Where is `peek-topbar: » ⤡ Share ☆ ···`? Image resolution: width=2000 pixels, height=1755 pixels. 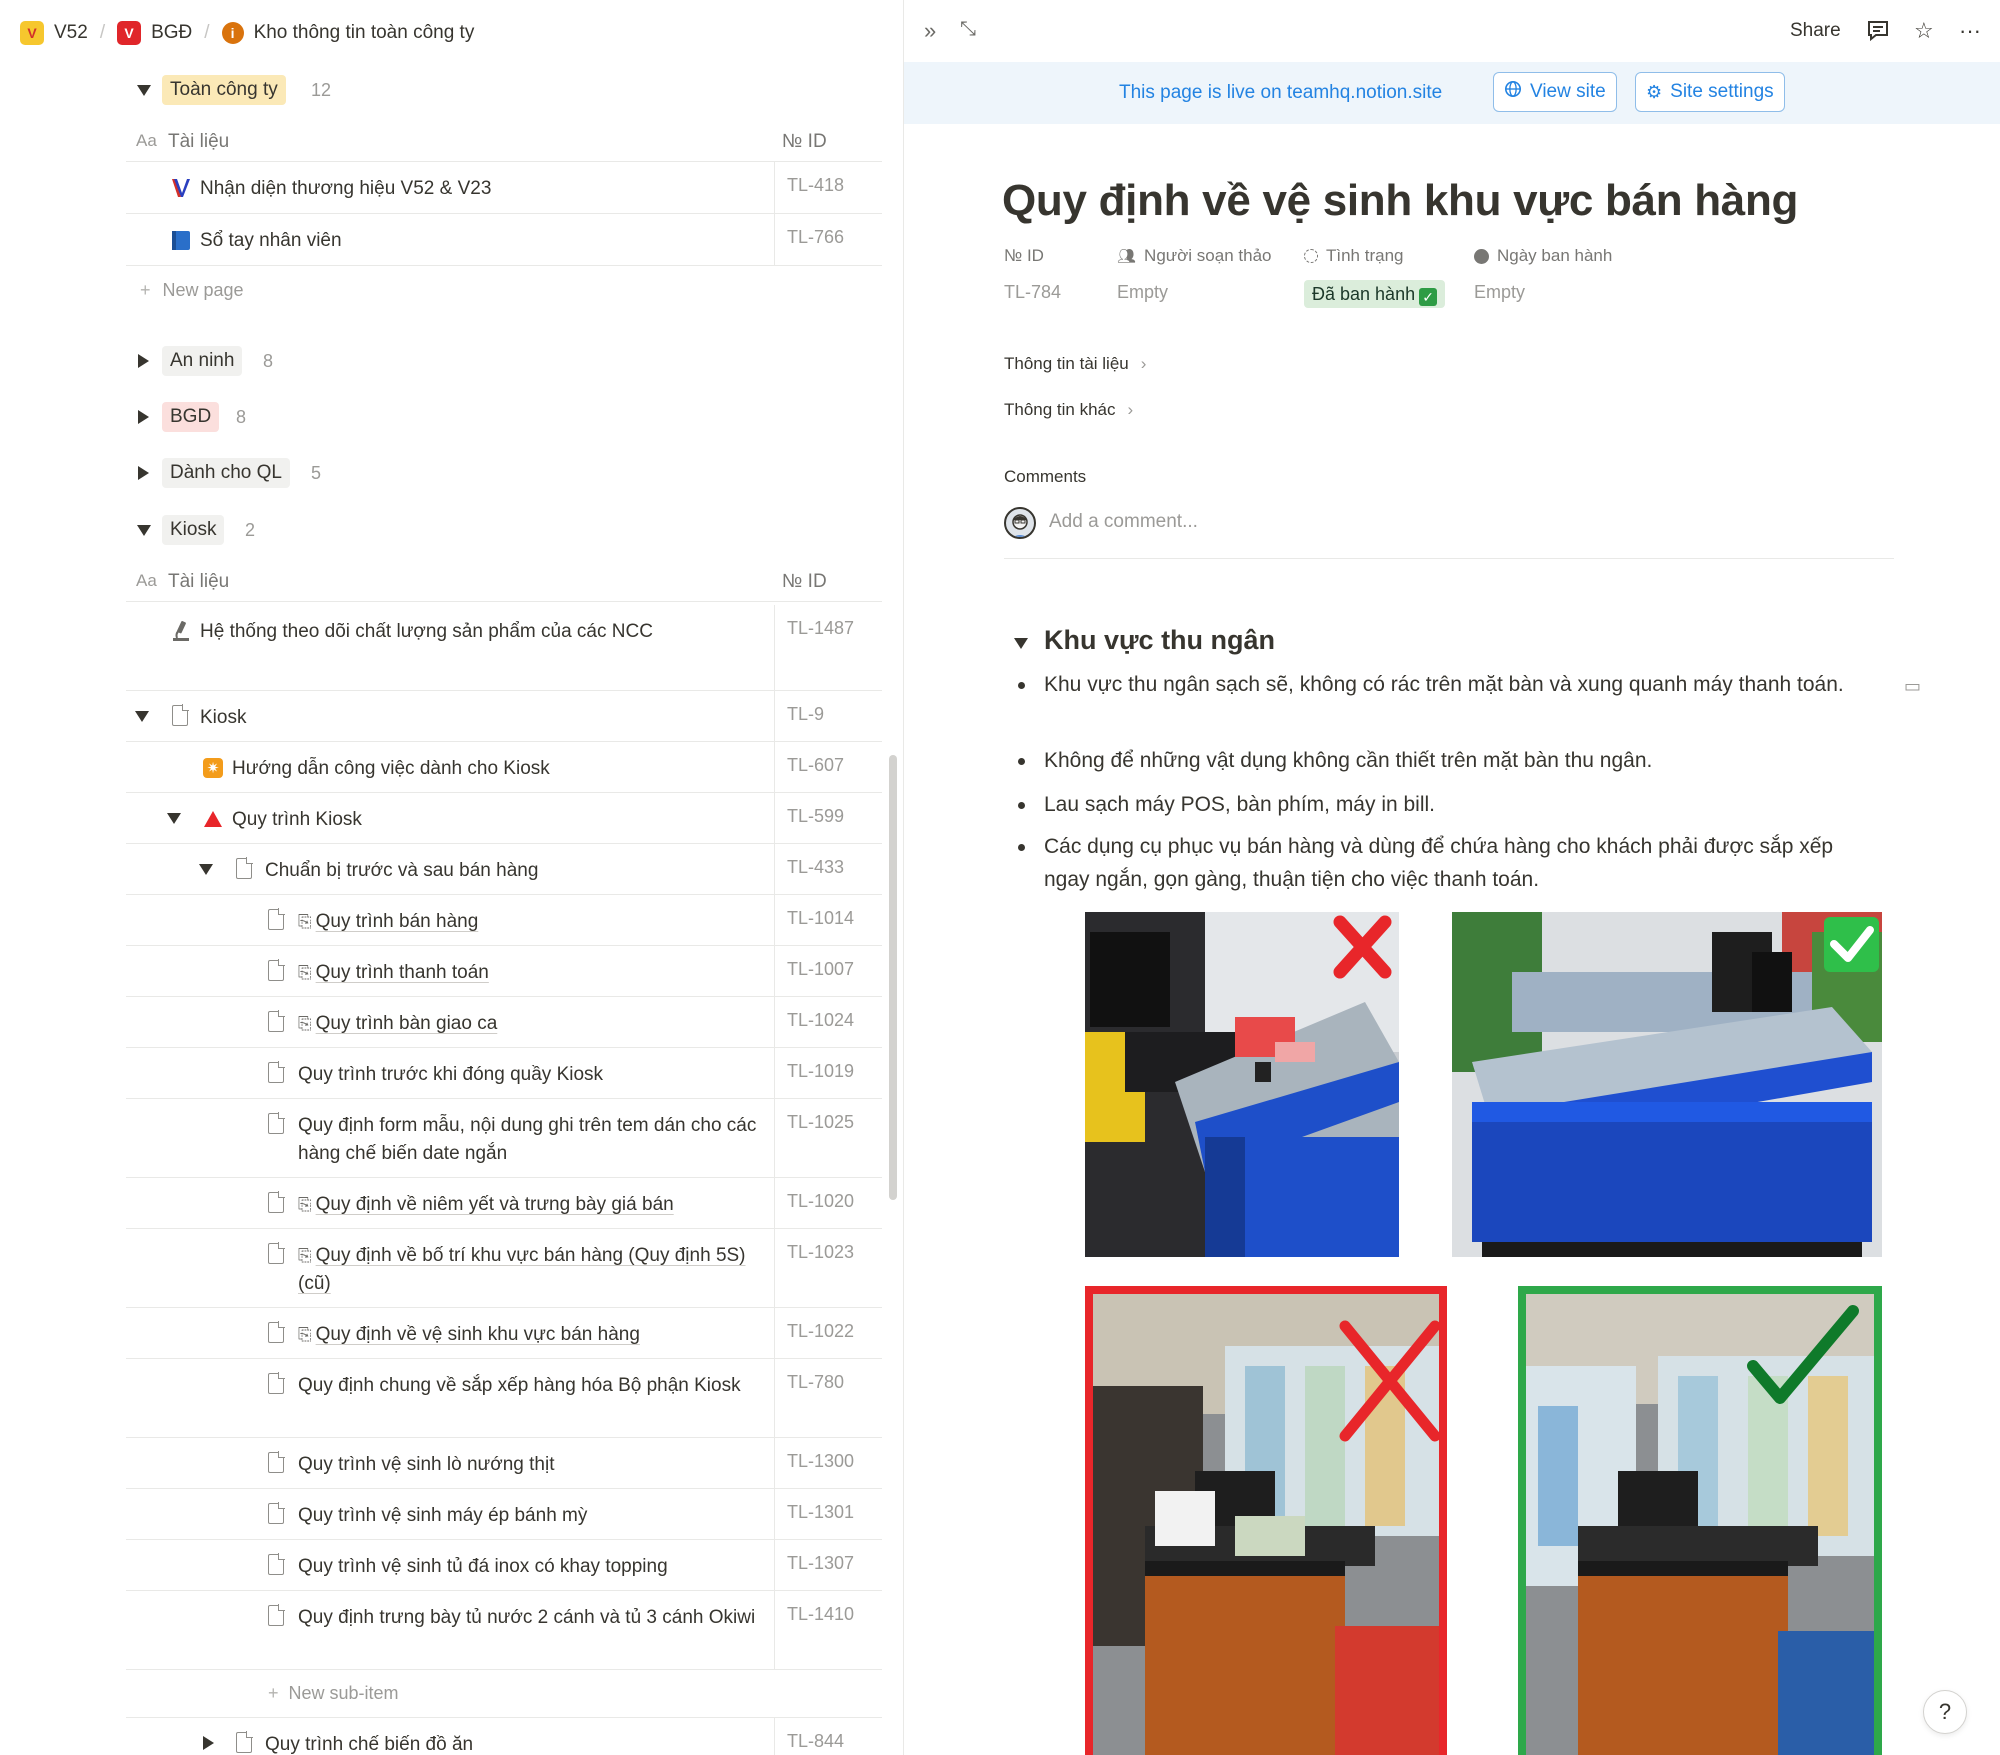
peek-topbar: » ⤡ Share ☆ ··· is located at coordinates (1452, 31).